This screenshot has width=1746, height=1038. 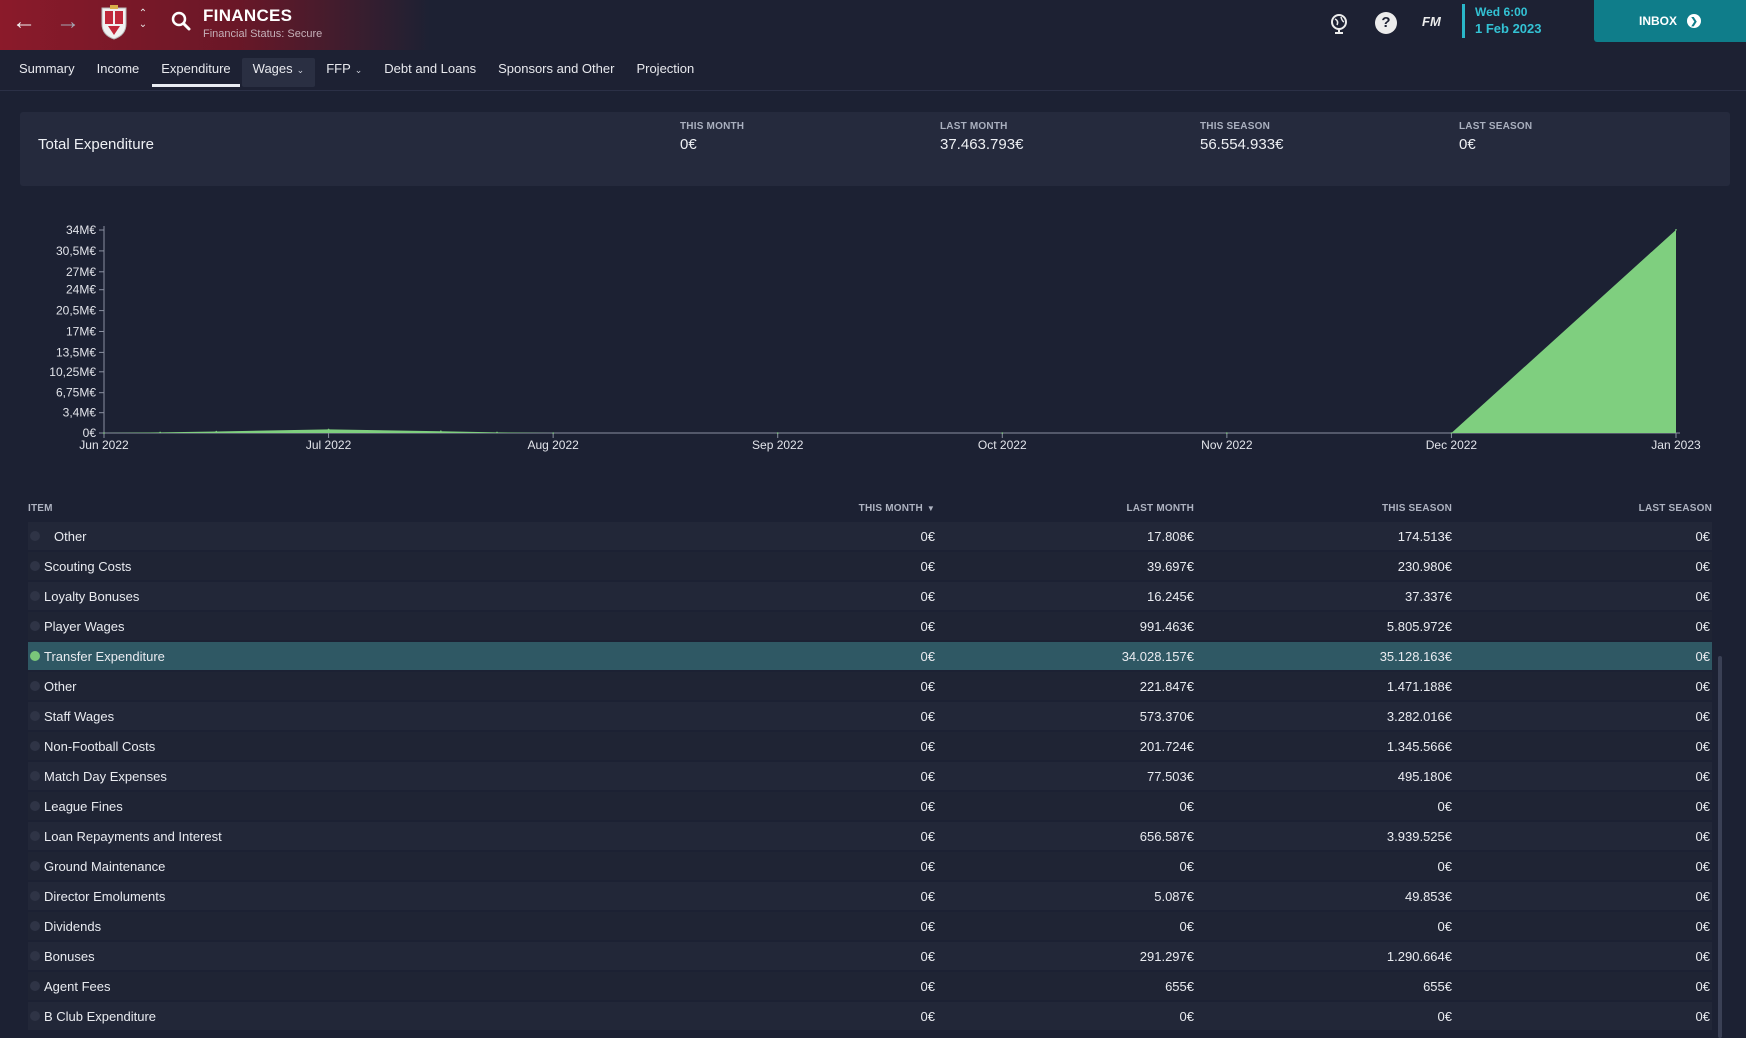 What do you see at coordinates (870, 686) in the screenshot?
I see `table-row: Other 0€ 221.847€ 1.471.188€ 0€` at bounding box center [870, 686].